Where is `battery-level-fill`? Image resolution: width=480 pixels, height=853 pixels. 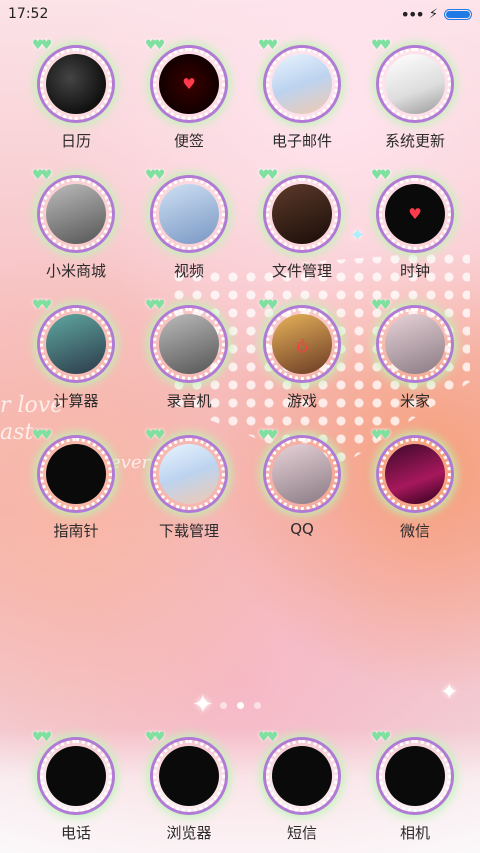
battery-level-fill is located at coordinates (458, 14).